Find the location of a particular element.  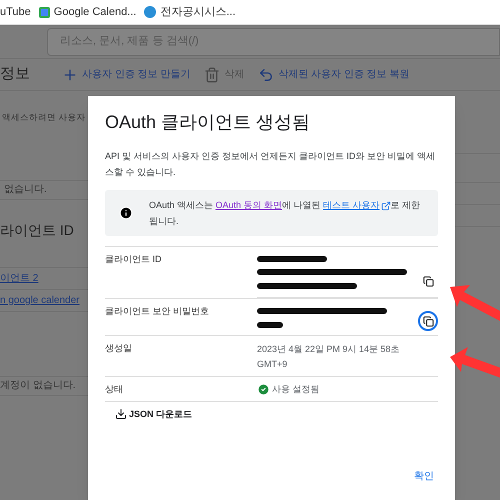

field-label: 상태 is located at coordinates (114, 389).